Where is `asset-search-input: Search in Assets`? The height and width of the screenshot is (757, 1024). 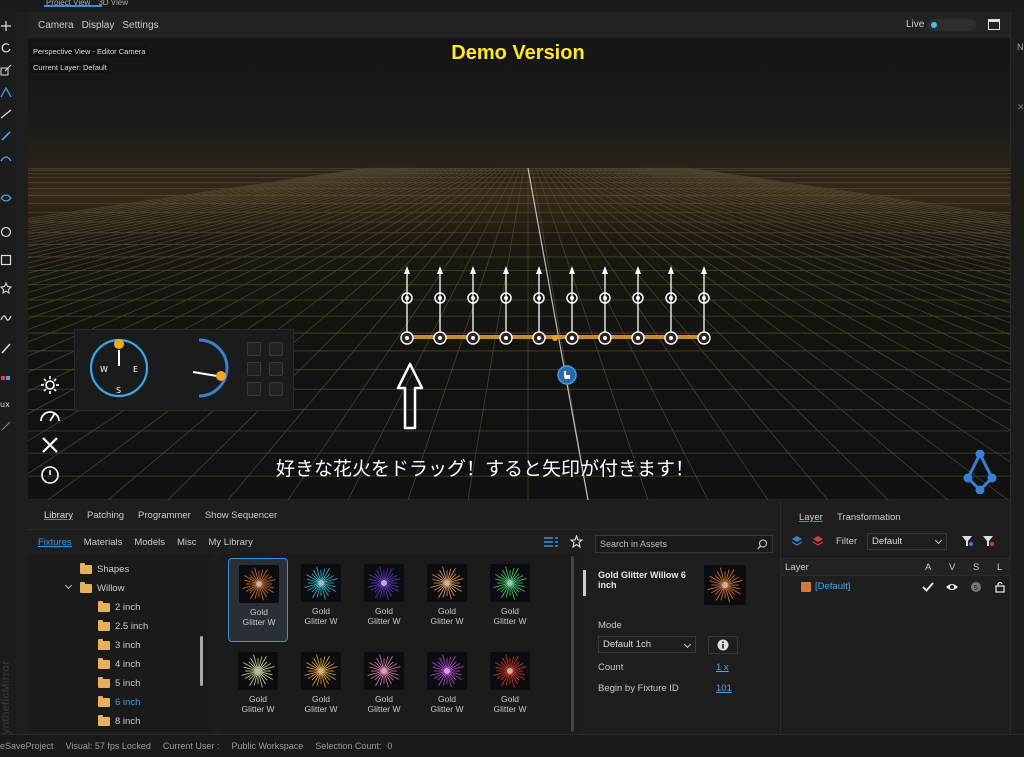
asset-search-input: Search in Assets is located at coordinates (684, 544).